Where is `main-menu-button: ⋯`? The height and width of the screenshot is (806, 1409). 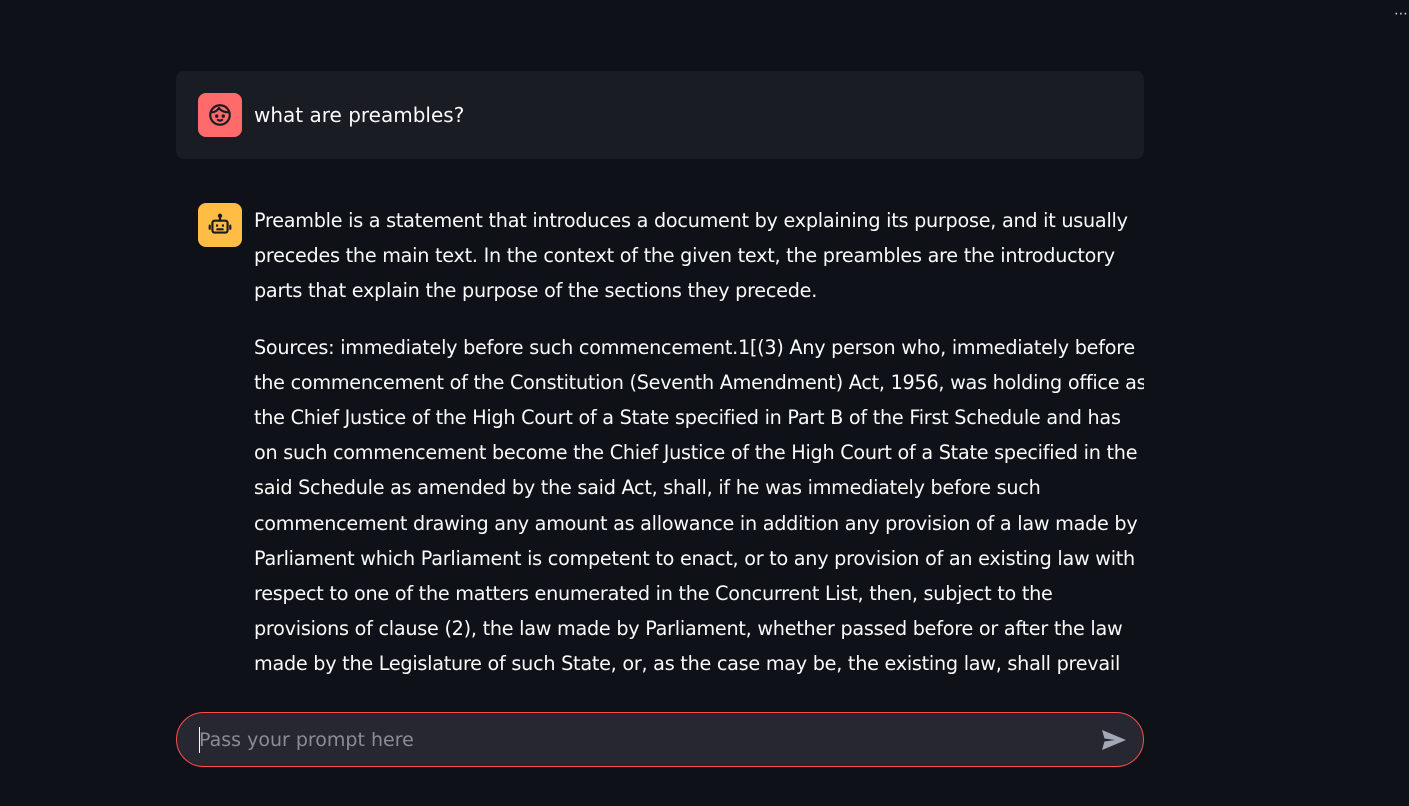
main-menu-button: ⋯ is located at coordinates (1401, 14).